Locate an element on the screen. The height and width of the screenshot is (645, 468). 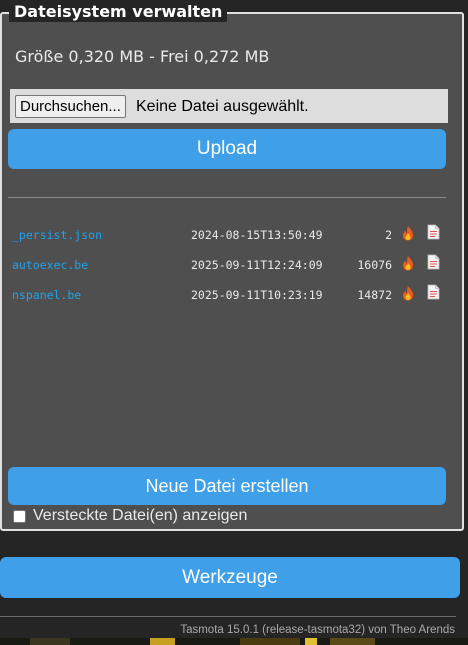
upload-button: Upload is located at coordinates (227, 149).